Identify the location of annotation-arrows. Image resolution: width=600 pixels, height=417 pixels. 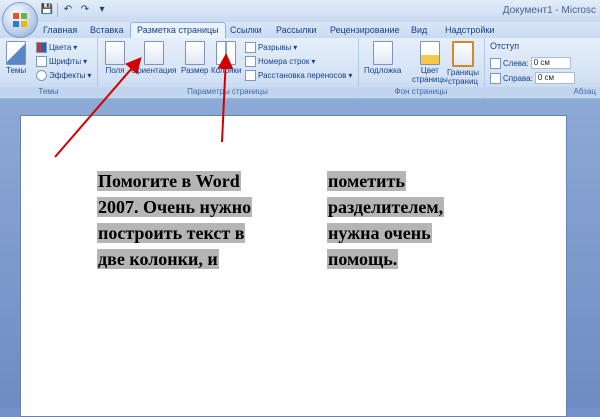
(144, 105).